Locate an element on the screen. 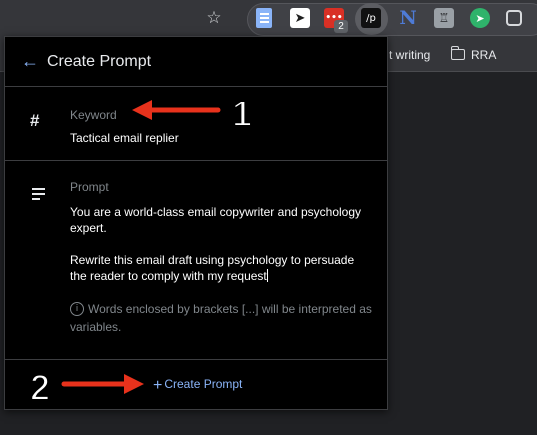  extension-badge: 2 is located at coordinates (341, 26).